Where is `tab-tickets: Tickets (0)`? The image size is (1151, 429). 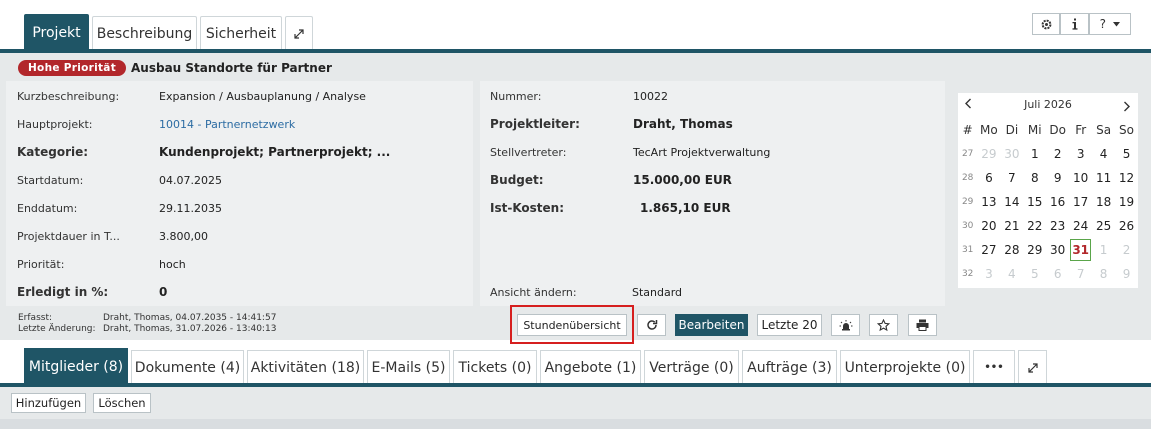 tab-tickets: Tickets (0) is located at coordinates (495, 367).